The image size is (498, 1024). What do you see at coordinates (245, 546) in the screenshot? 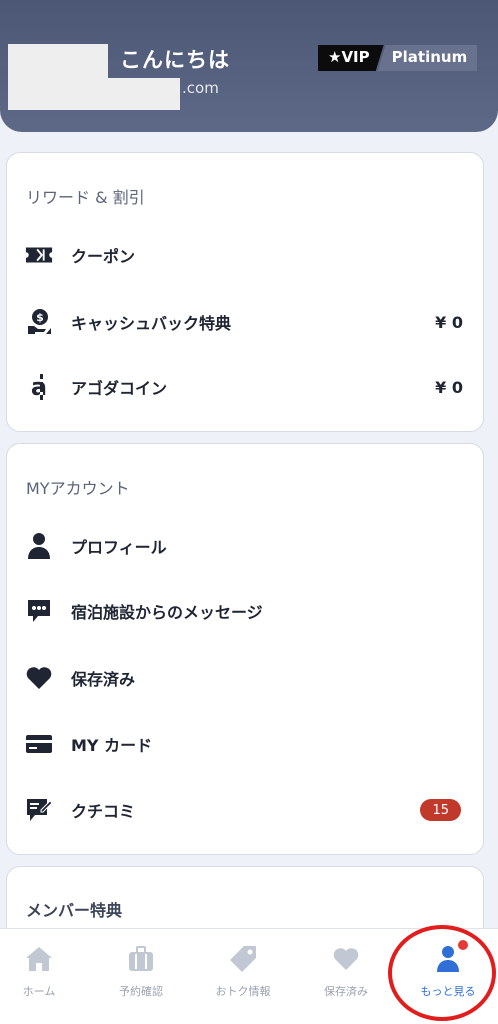
I see `profile-row: プロフィール` at bounding box center [245, 546].